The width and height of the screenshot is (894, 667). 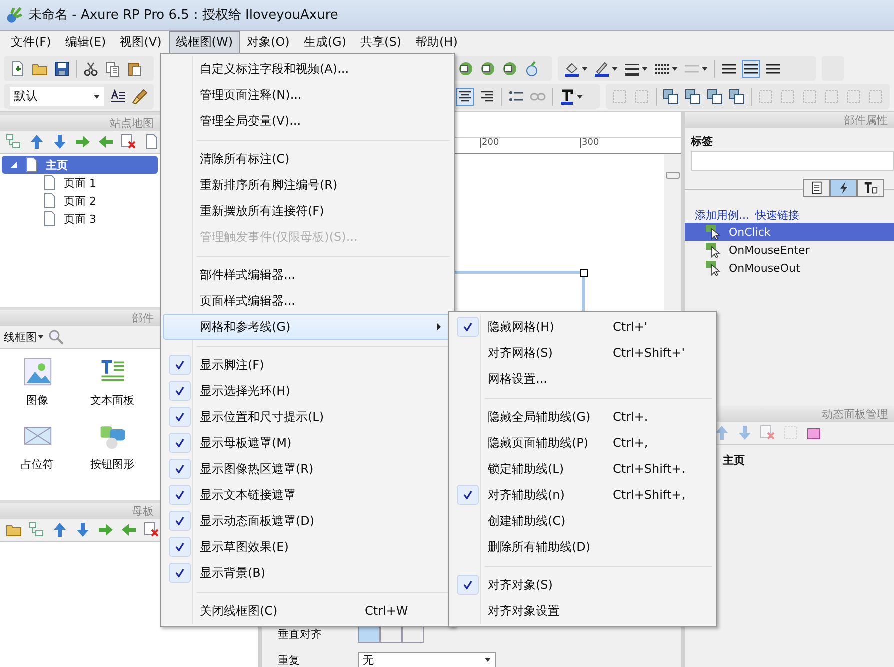 What do you see at coordinates (141, 42) in the screenshot?
I see `menu-bar-item: 视图(V)` at bounding box center [141, 42].